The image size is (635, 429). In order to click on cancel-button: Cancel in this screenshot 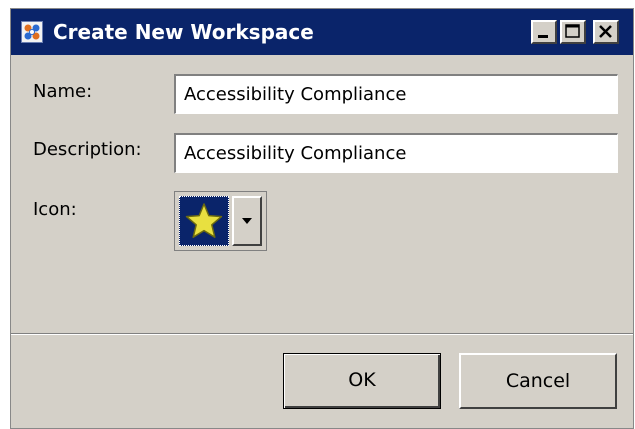, I will do `click(538, 381)`.